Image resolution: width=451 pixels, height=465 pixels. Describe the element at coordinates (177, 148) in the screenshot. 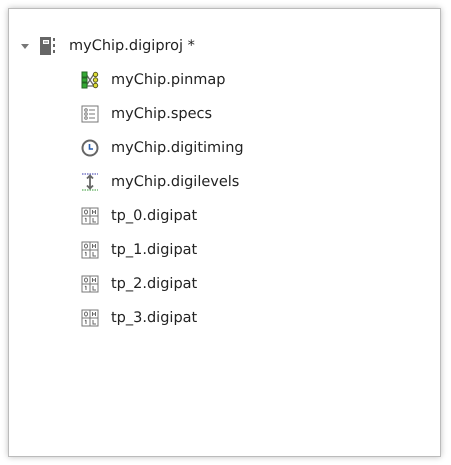

I see `tree-item: myChip.digitiming` at that location.